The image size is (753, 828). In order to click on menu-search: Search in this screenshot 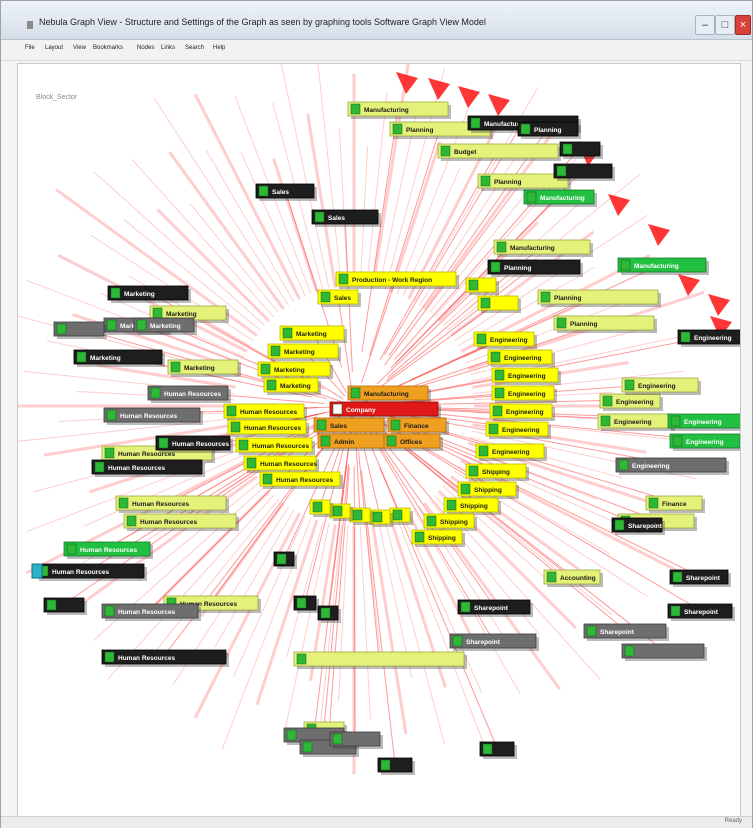, I will do `click(194, 48)`.